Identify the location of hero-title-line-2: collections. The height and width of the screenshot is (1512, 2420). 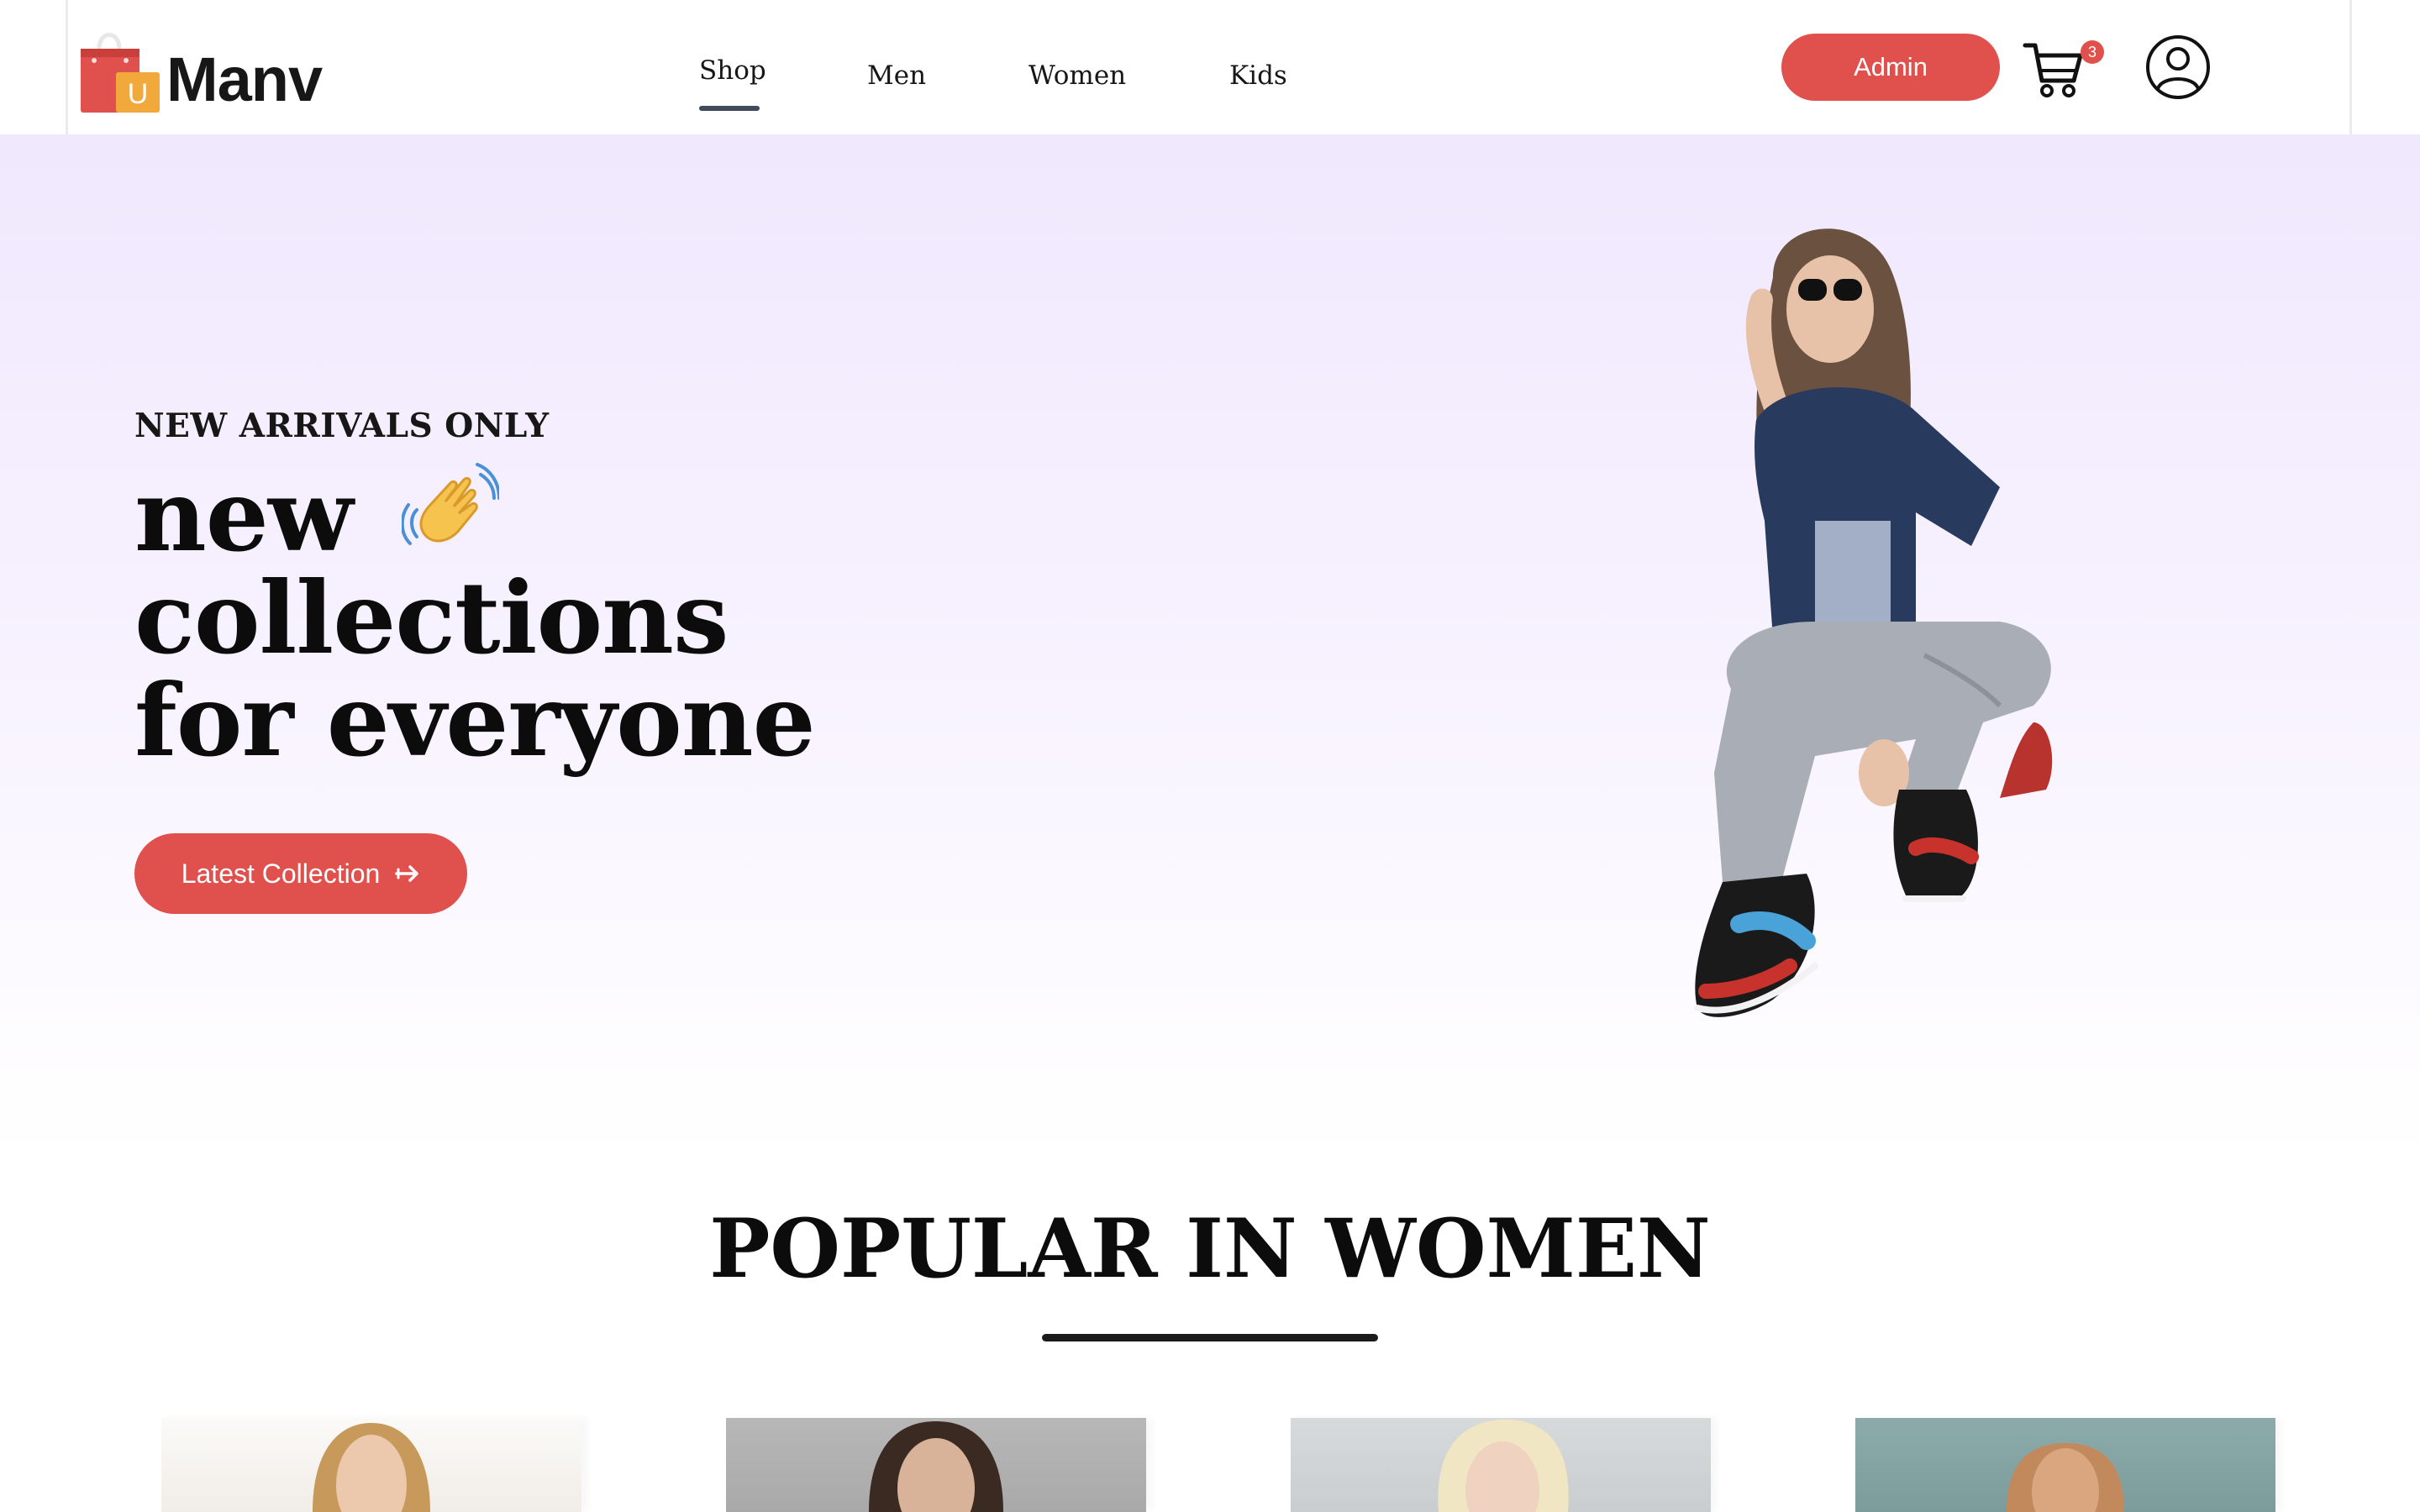
(432, 617).